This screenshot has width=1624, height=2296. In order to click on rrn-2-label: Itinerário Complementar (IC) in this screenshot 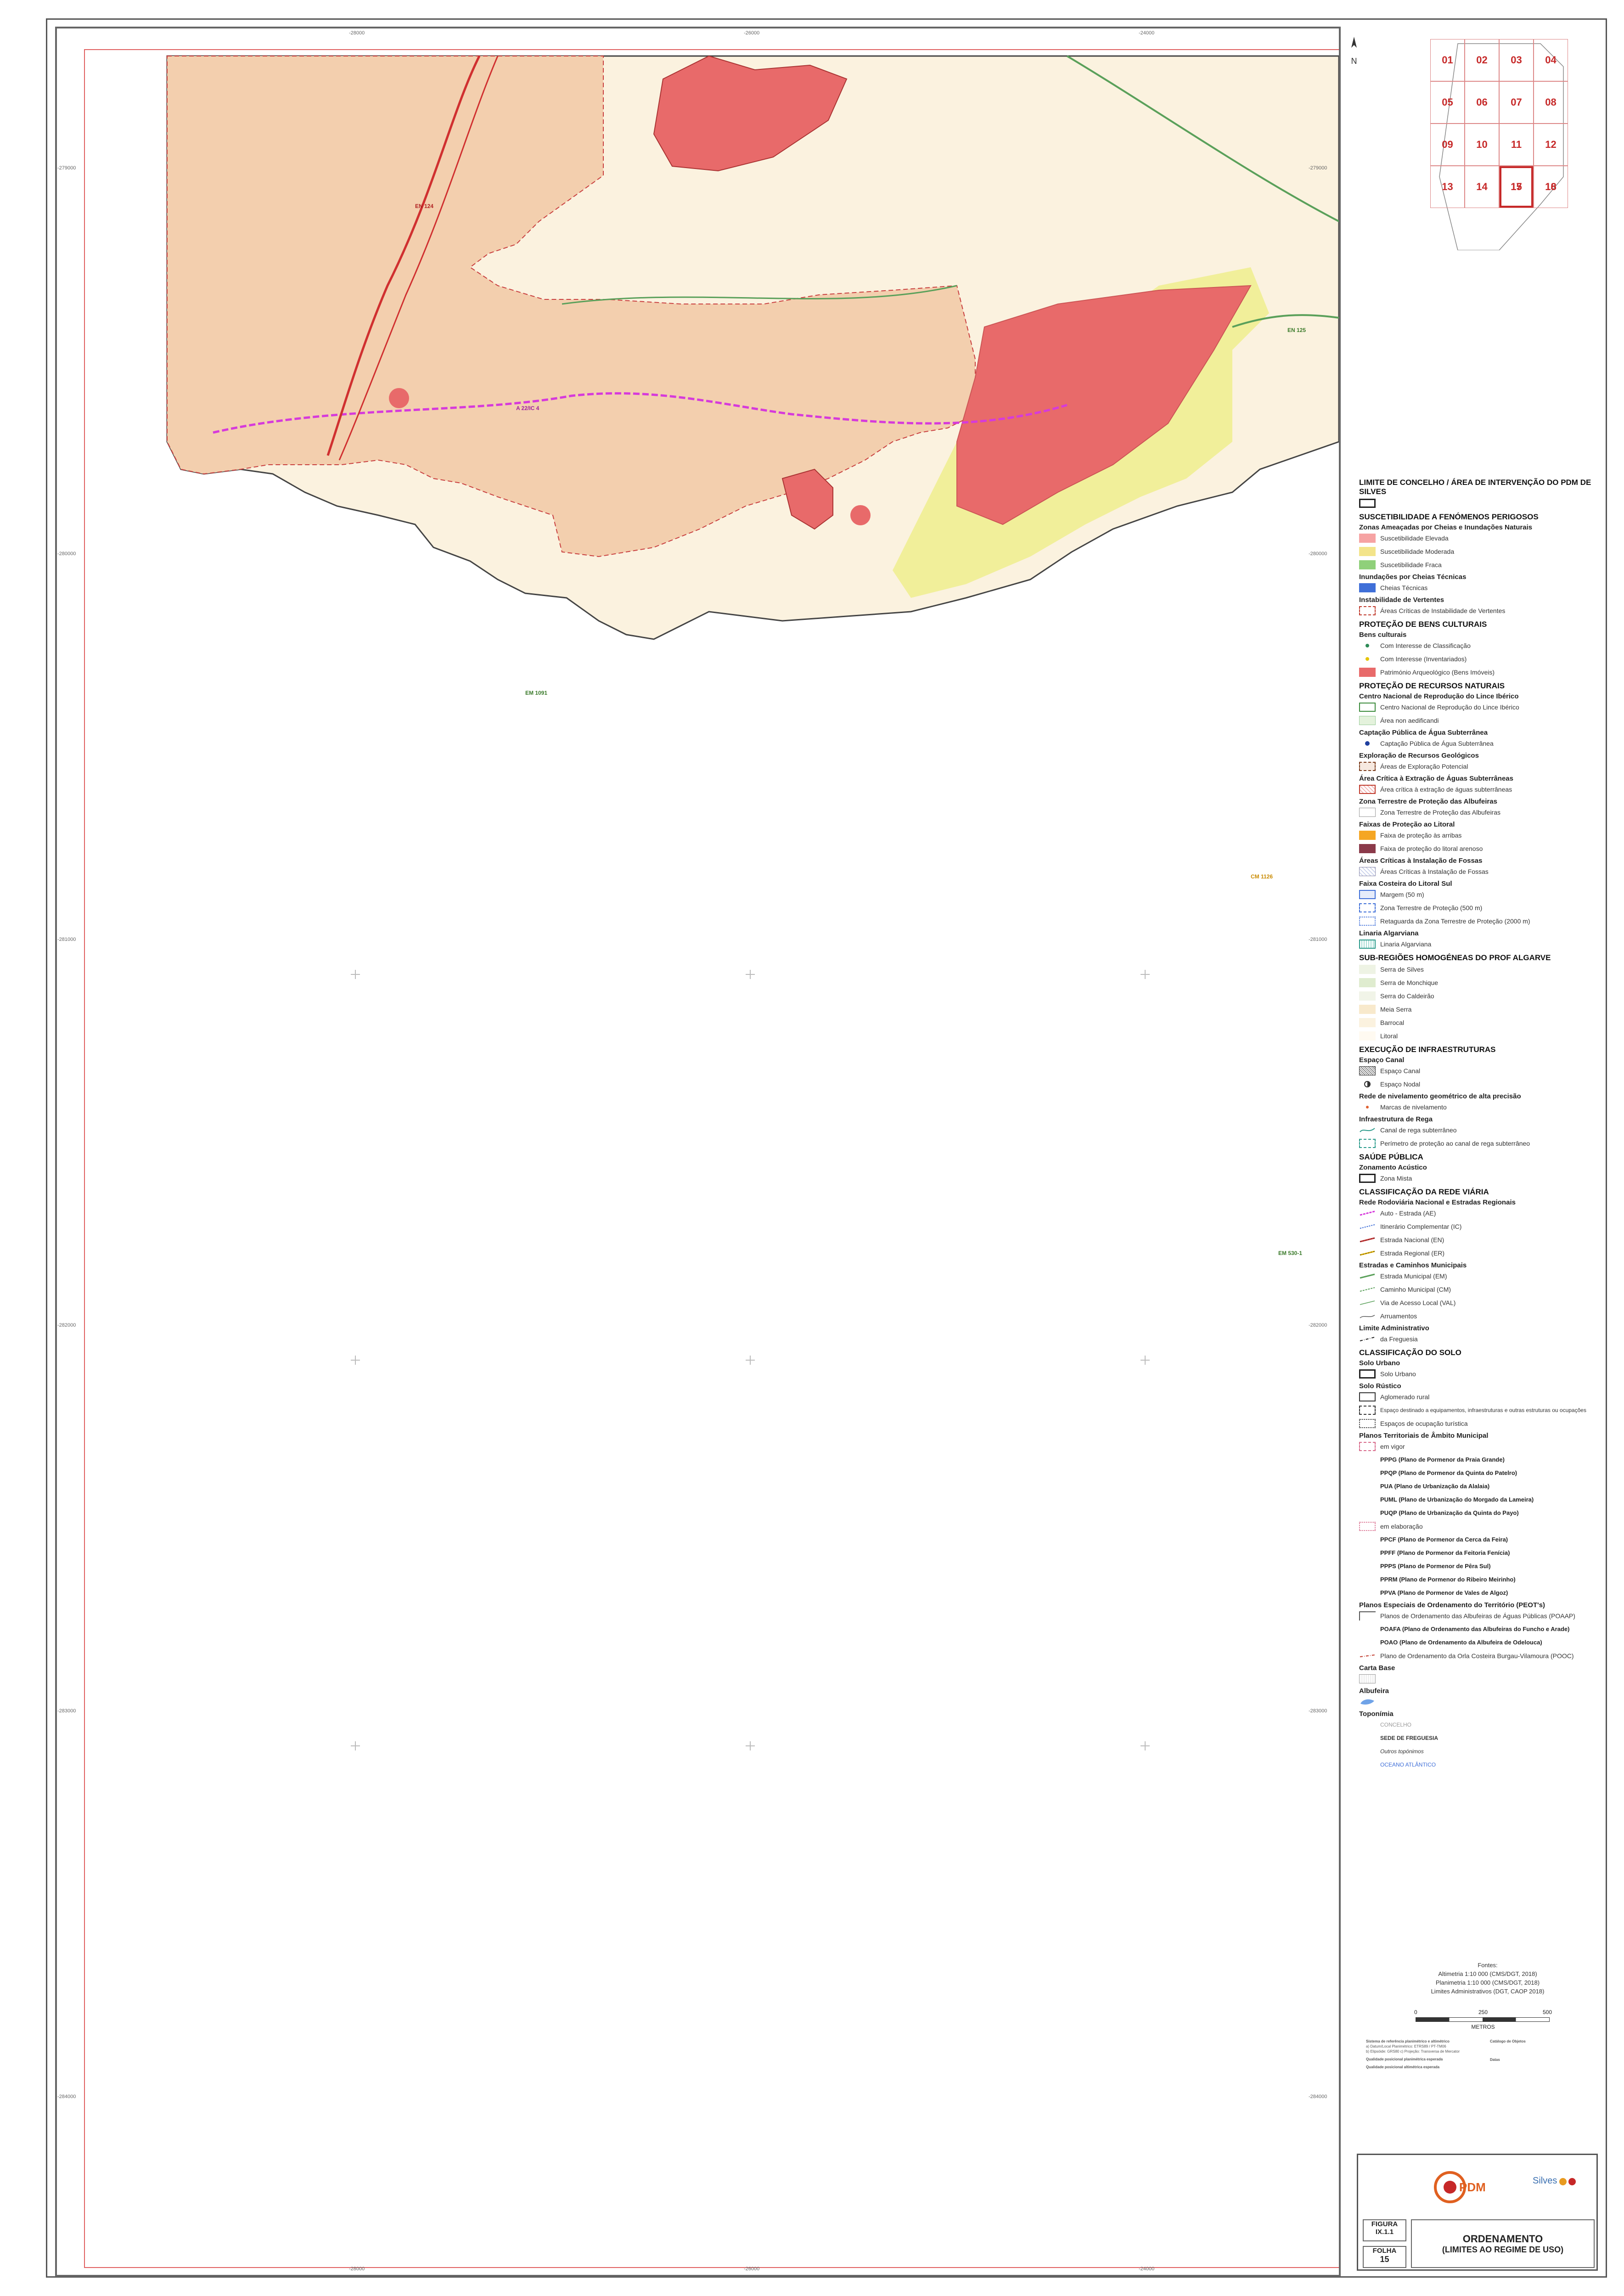, I will do `click(1421, 1226)`.